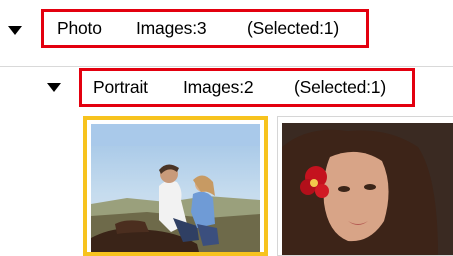  Describe the element at coordinates (226, 66) in the screenshot. I see `tree-divider` at that location.